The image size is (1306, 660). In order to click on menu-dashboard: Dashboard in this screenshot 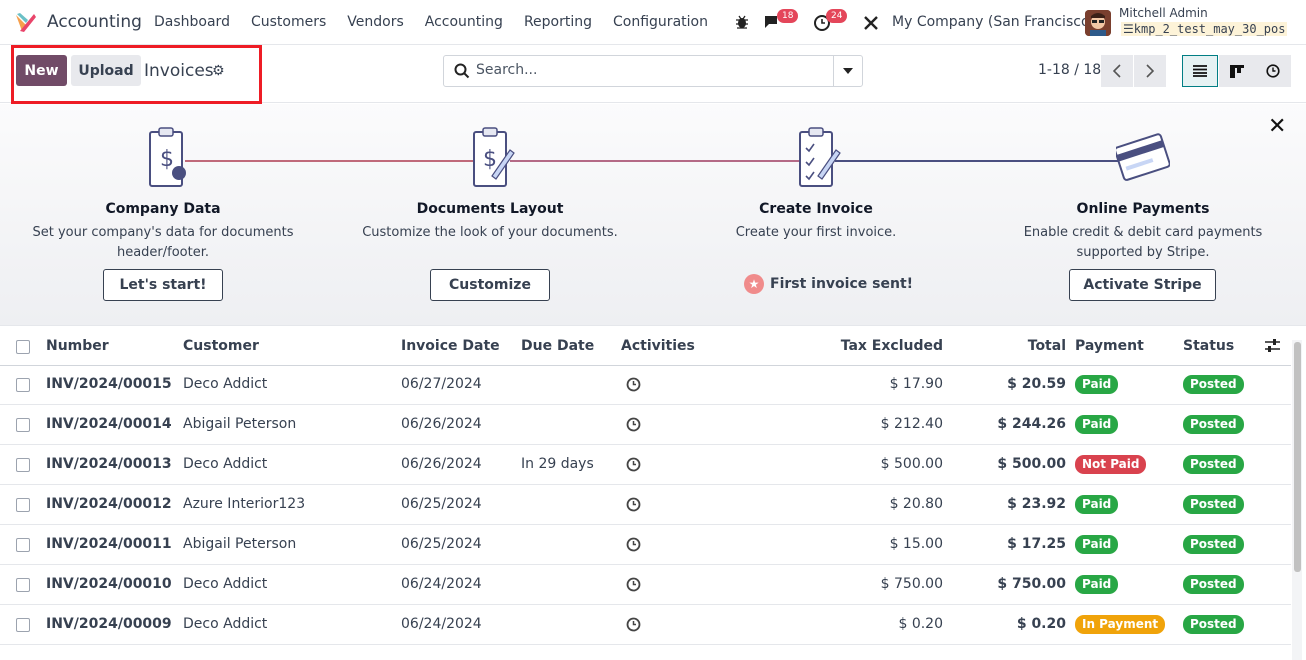, I will do `click(192, 22)`.